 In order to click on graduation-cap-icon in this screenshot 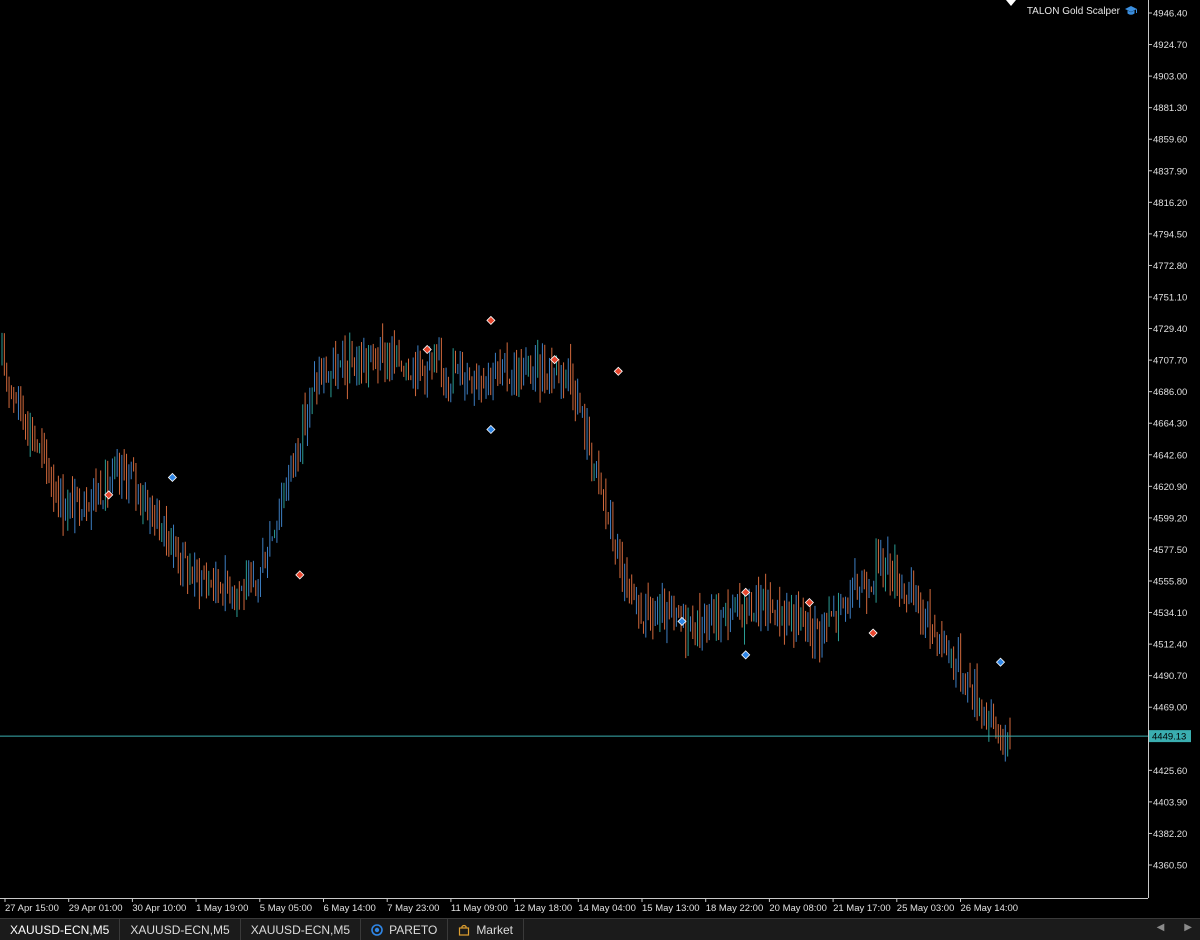, I will do `click(1131, 10)`.